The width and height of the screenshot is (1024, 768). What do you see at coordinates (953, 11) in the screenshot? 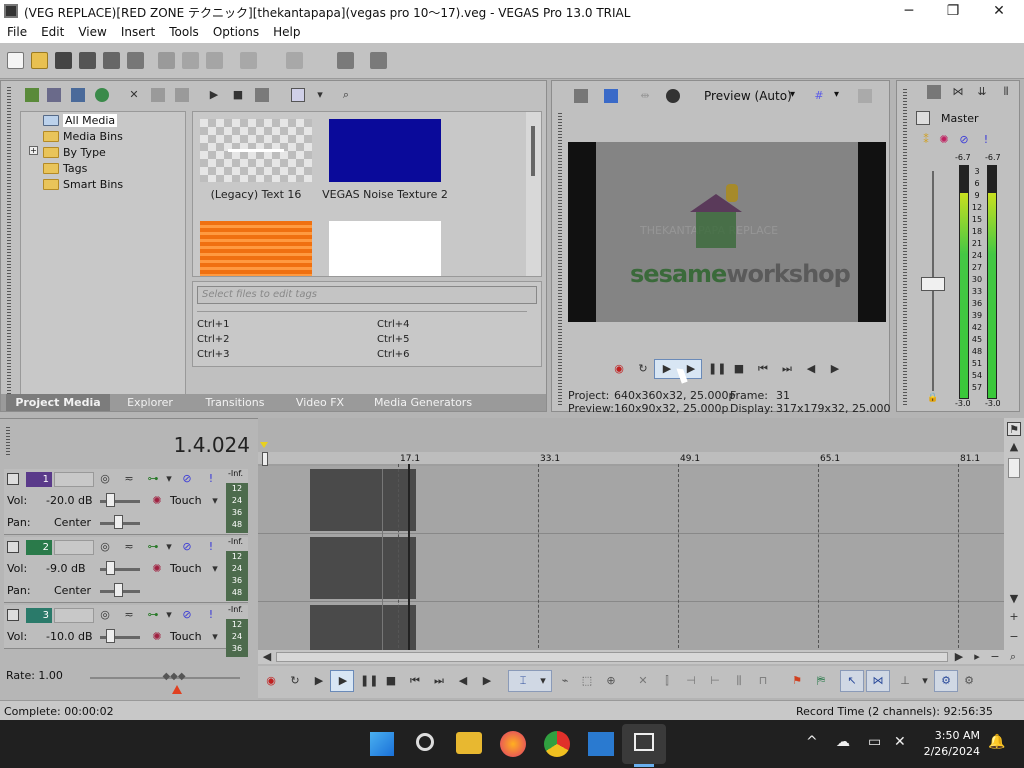
I see `maximize-button: ❐` at bounding box center [953, 11].